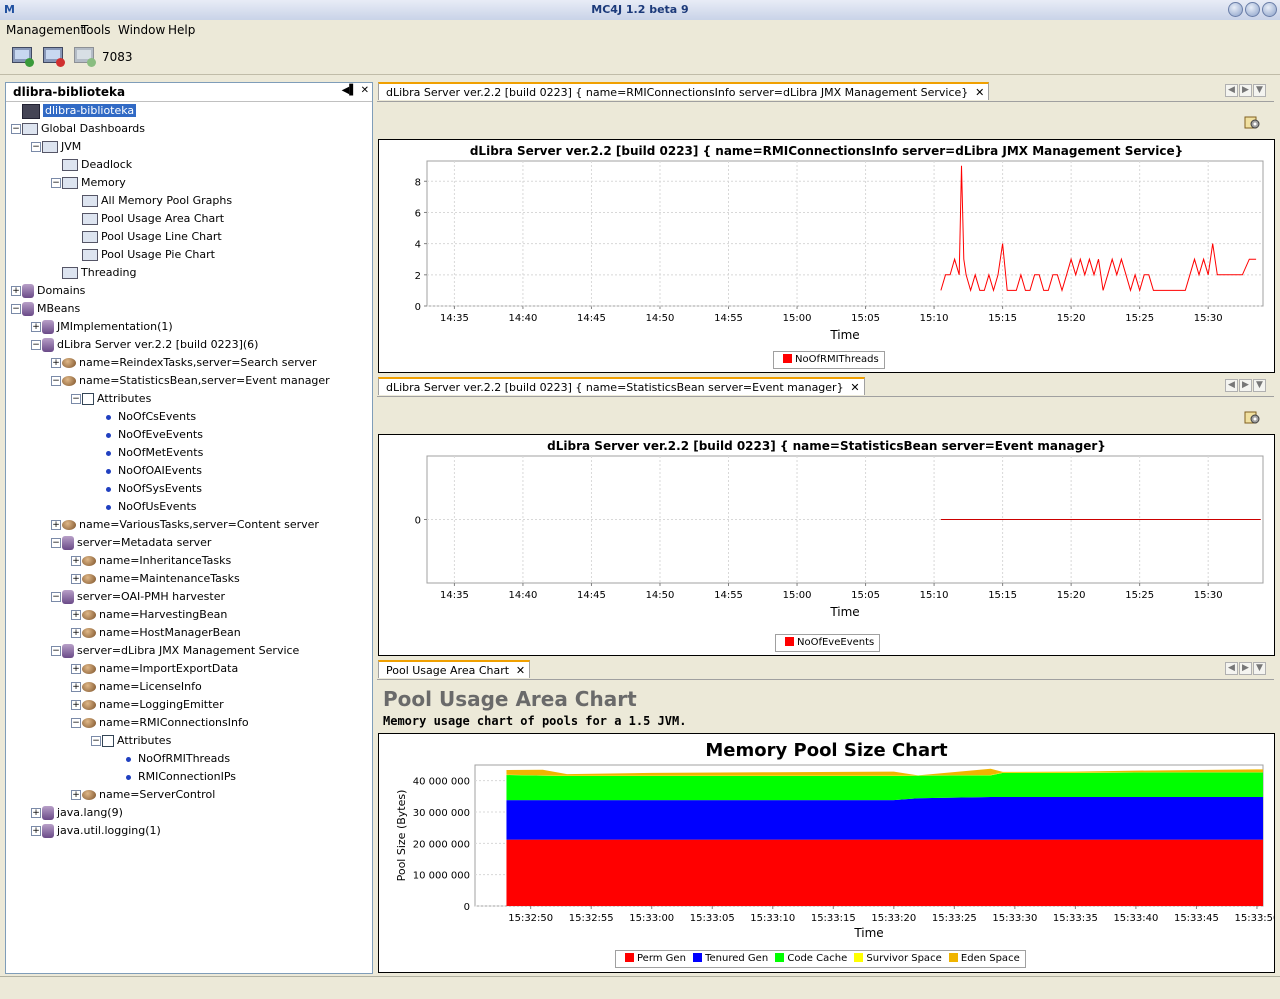  What do you see at coordinates (1269, 9) in the screenshot?
I see `close-window-button` at bounding box center [1269, 9].